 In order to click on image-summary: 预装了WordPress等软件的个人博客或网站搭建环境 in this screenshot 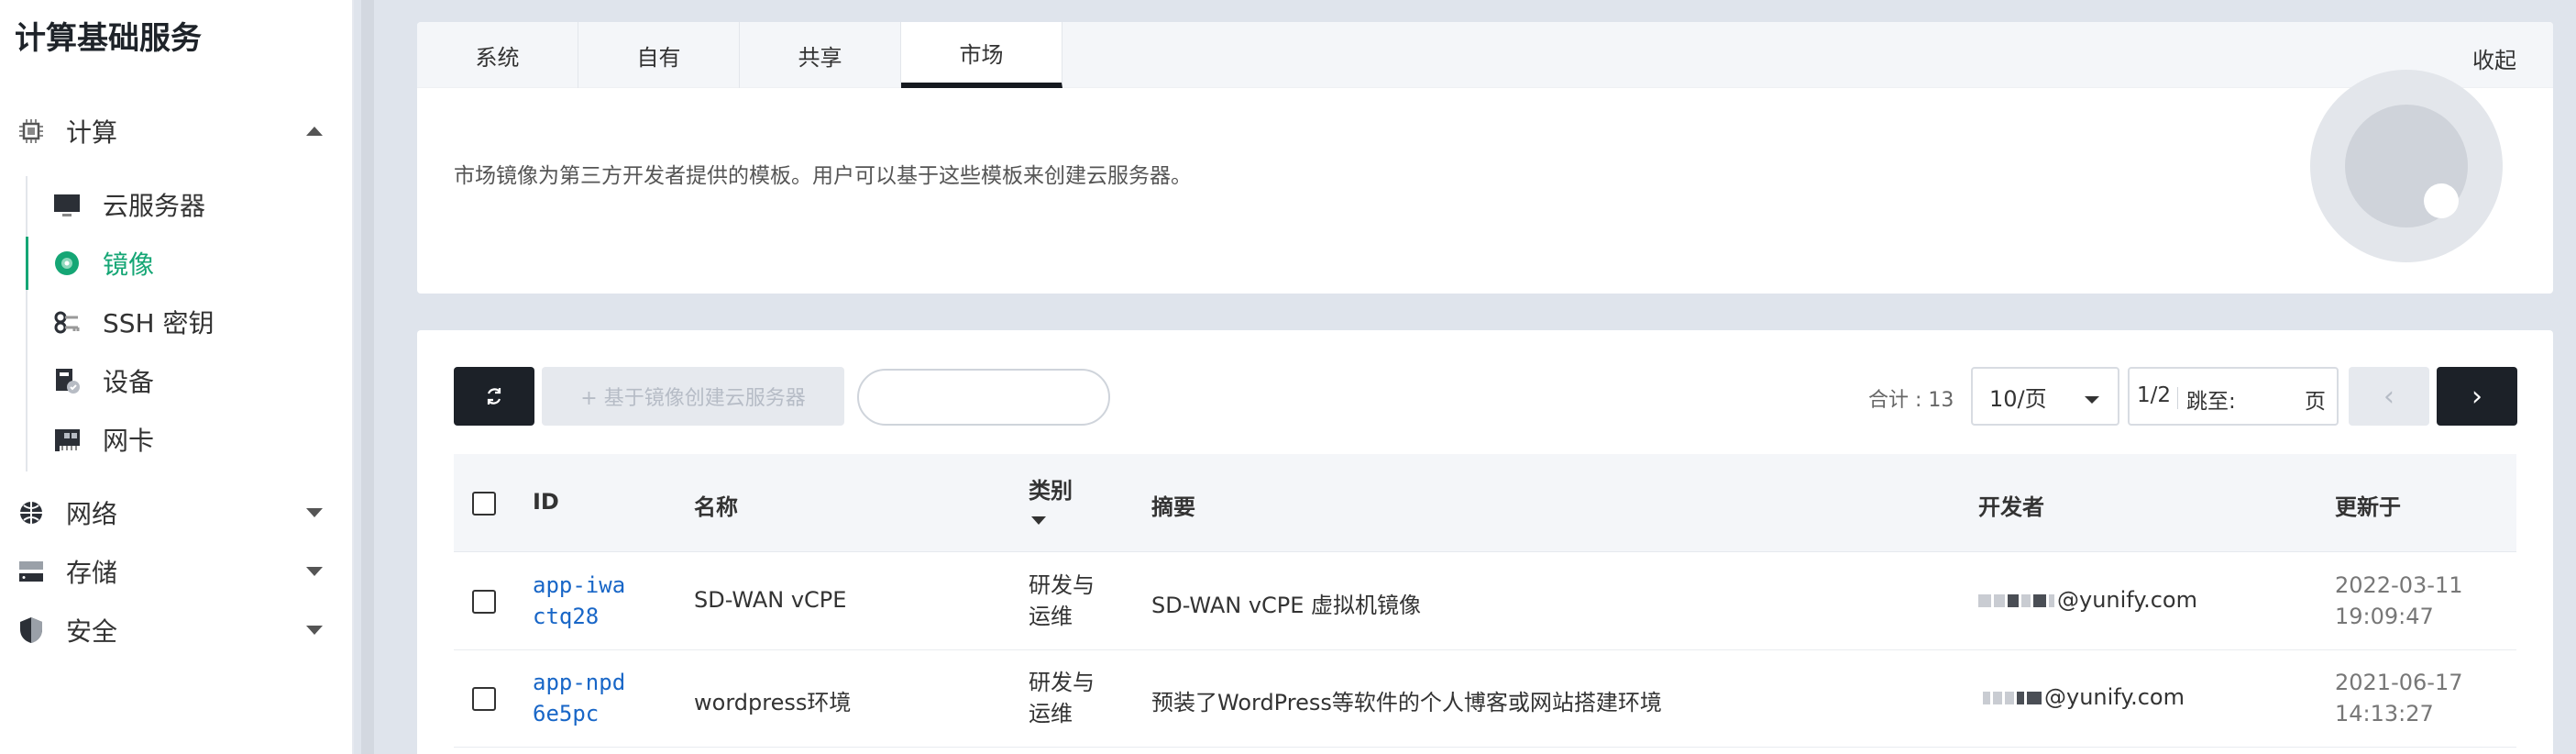, I will do `click(1406, 703)`.